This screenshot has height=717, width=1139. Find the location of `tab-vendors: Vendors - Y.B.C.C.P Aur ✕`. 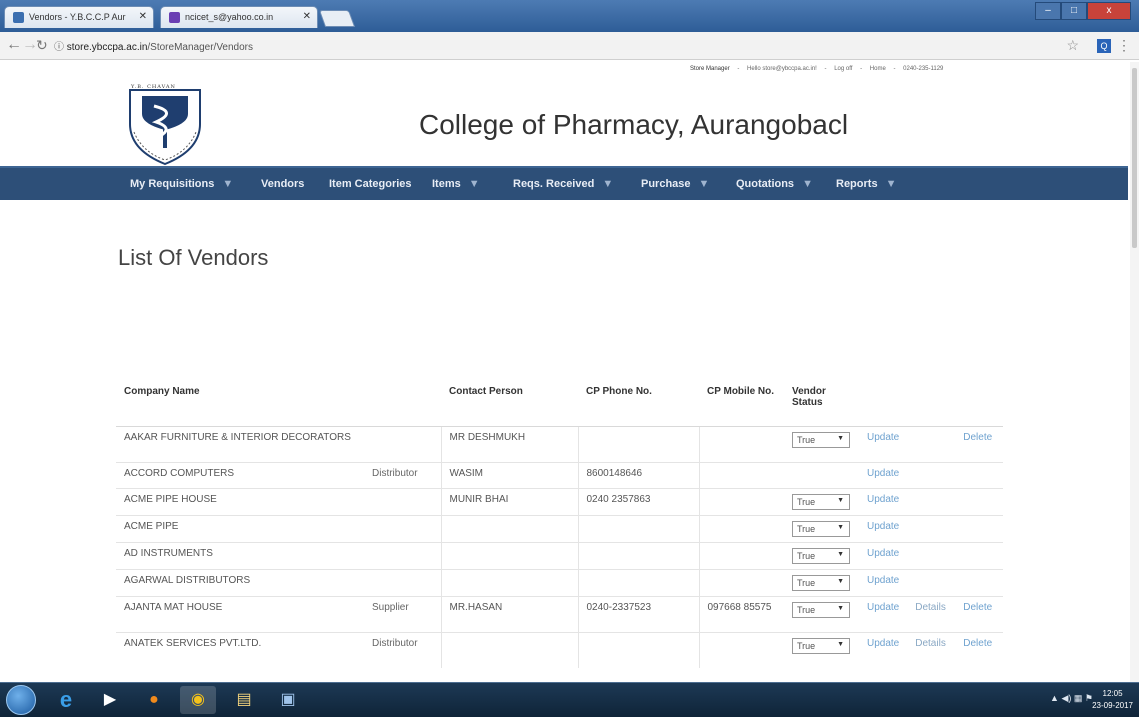

tab-vendors: Vendors - Y.B.C.C.P Aur ✕ is located at coordinates (79, 17).